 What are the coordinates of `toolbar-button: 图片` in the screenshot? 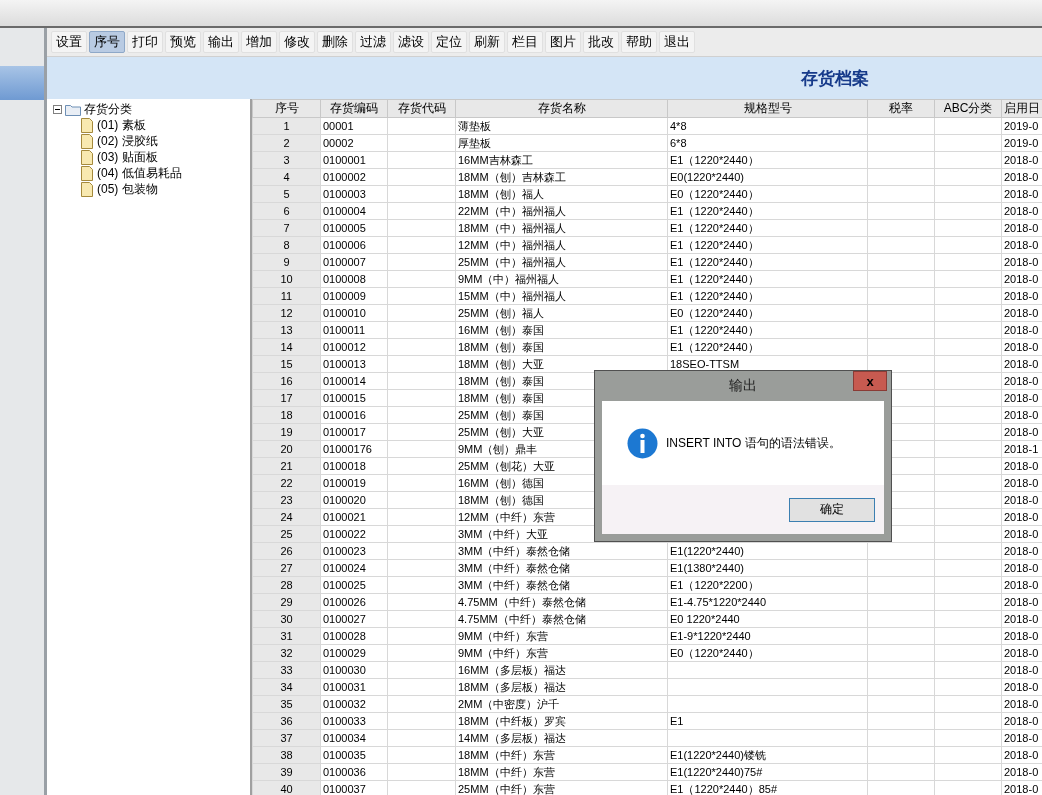 It's located at (563, 42).